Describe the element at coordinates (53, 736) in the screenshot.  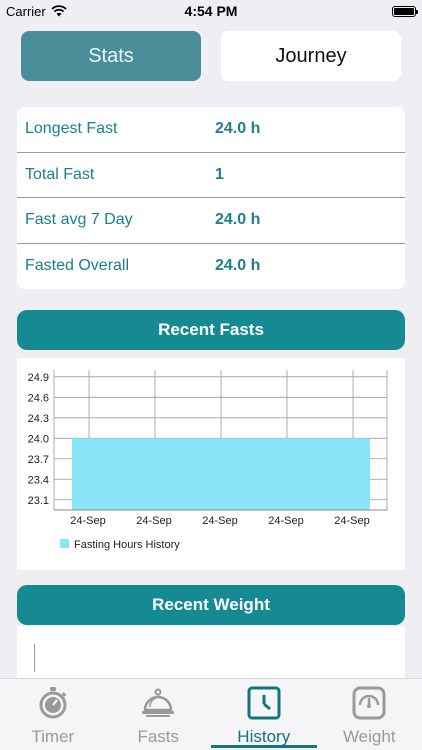
I see `tab-label: Timer` at that location.